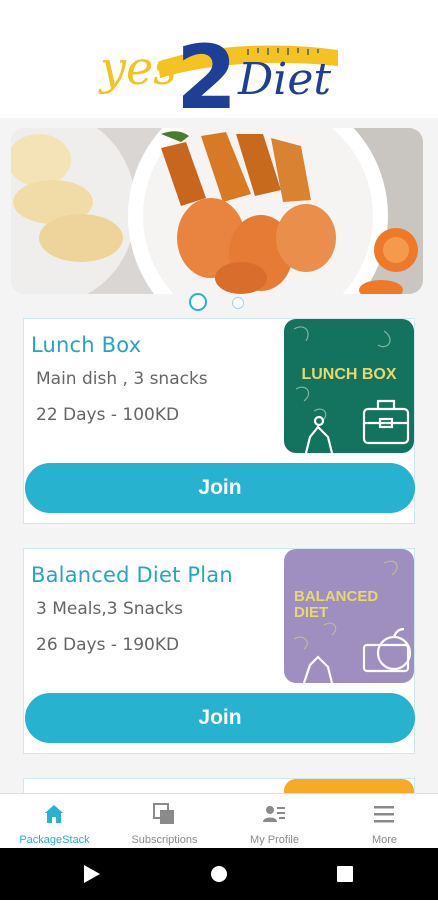 This screenshot has width=438, height=905. What do you see at coordinates (219, 785) in the screenshot?
I see `package-card-partial` at bounding box center [219, 785].